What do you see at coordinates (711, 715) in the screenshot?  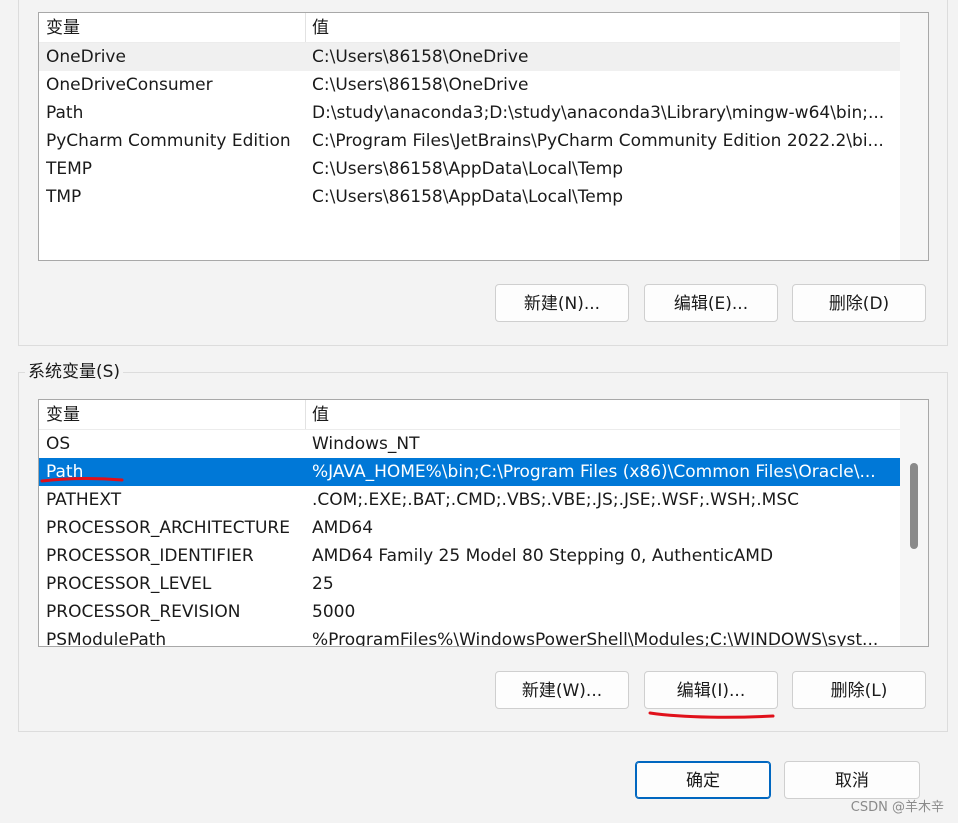 I see `edit-underline-annotation` at bounding box center [711, 715].